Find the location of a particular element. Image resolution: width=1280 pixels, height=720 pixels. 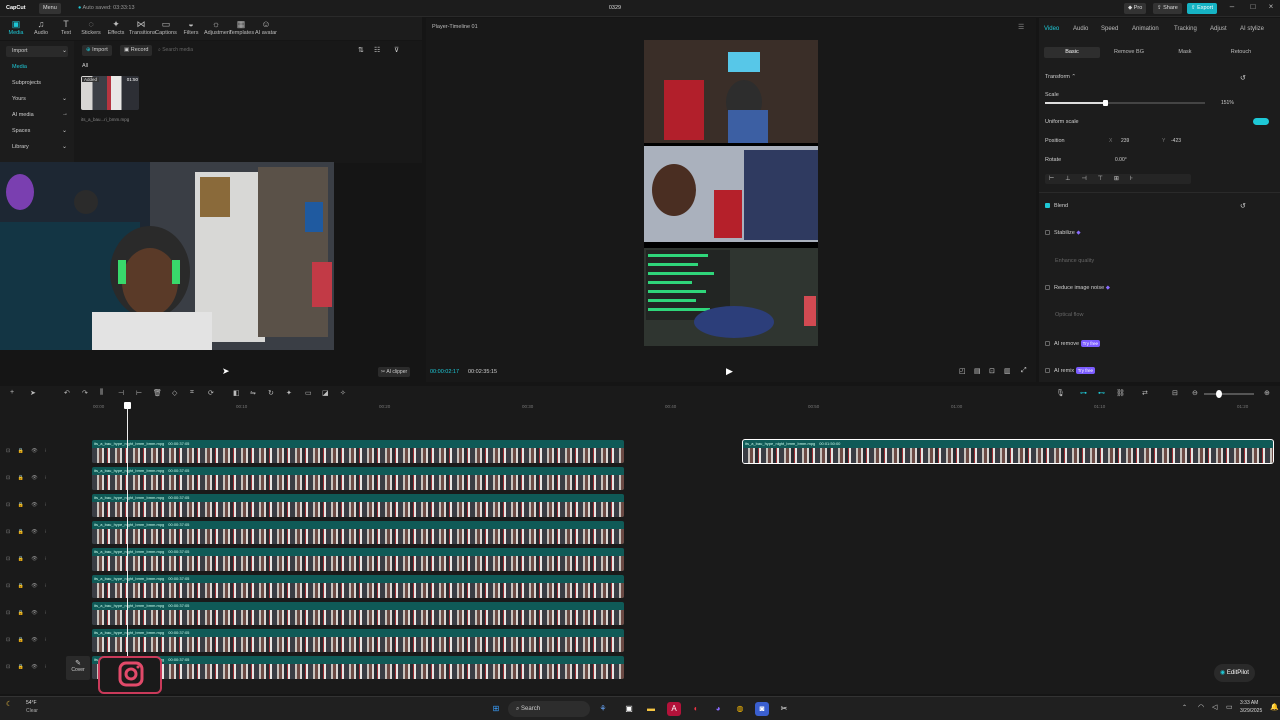

toolbar-captions: ▭ Captions is located at coordinates (166, 27).